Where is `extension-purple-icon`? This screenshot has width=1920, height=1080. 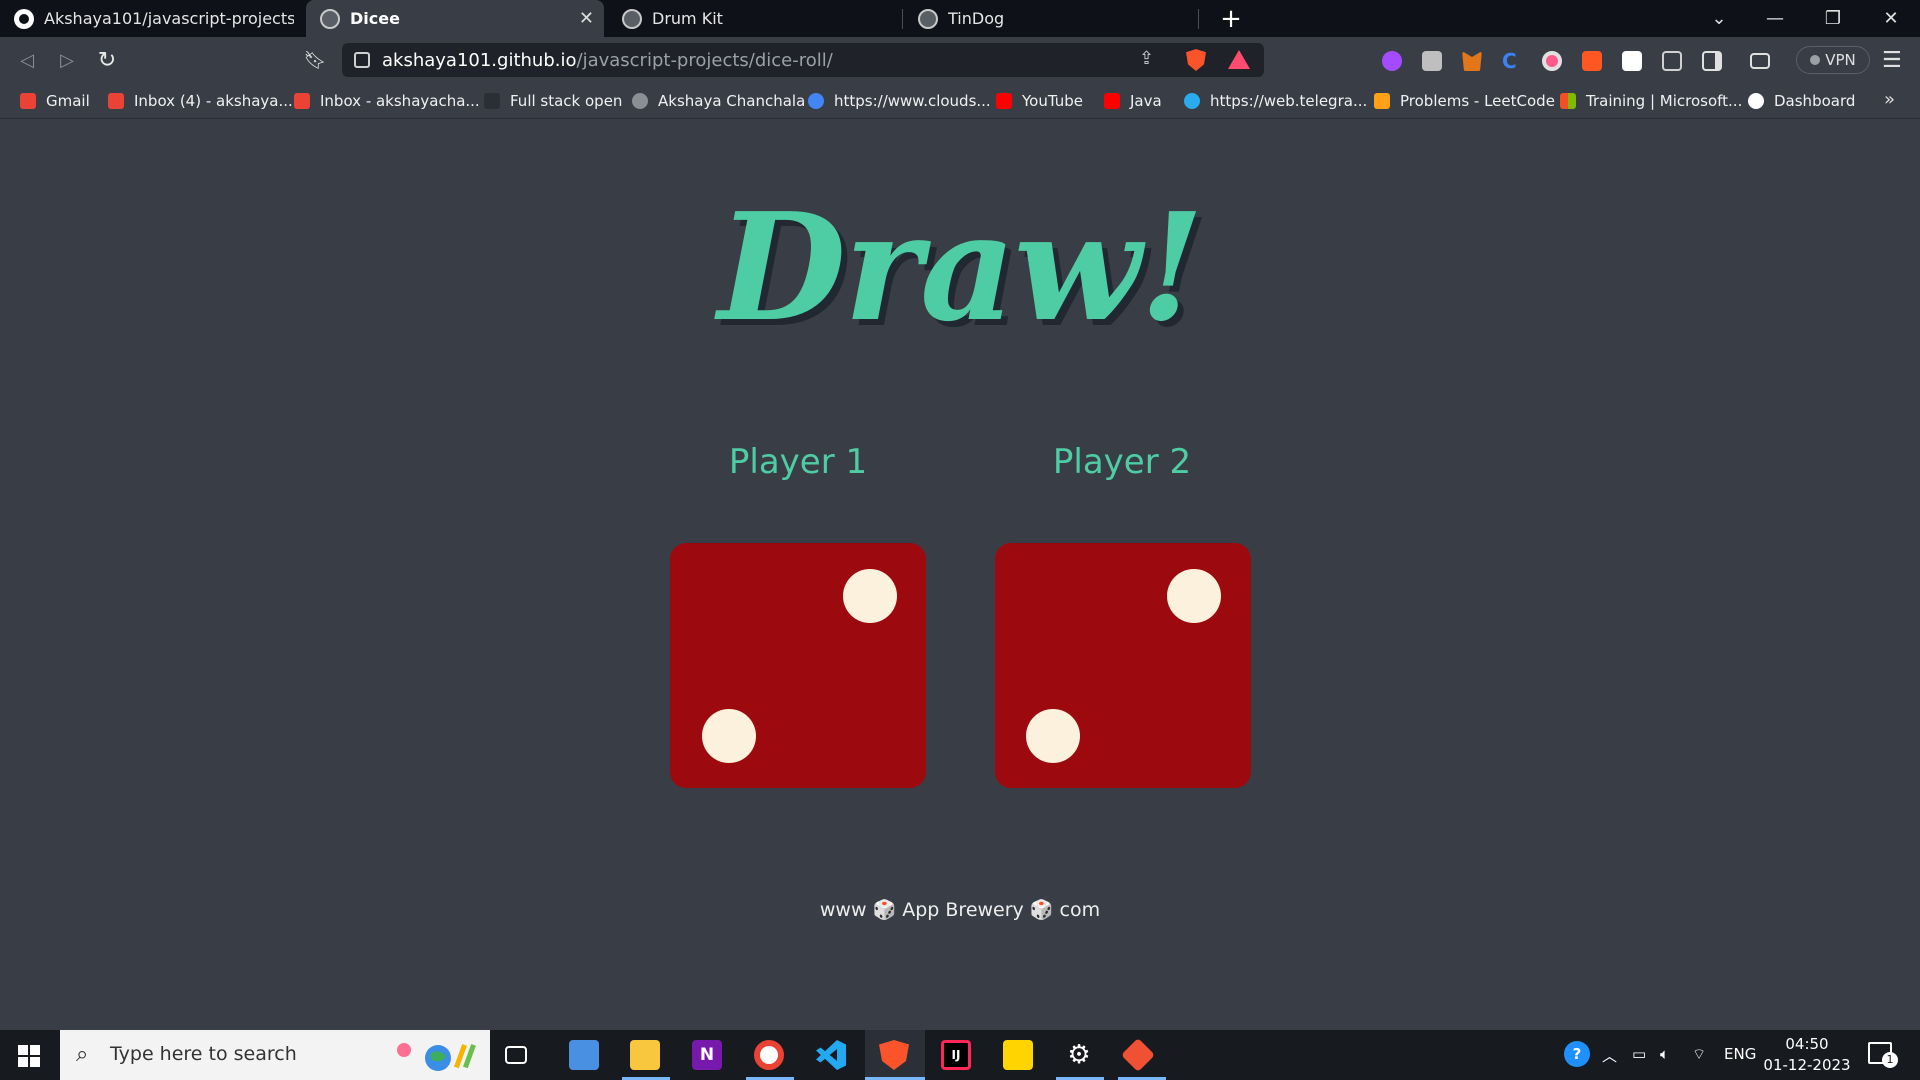 extension-purple-icon is located at coordinates (1392, 61).